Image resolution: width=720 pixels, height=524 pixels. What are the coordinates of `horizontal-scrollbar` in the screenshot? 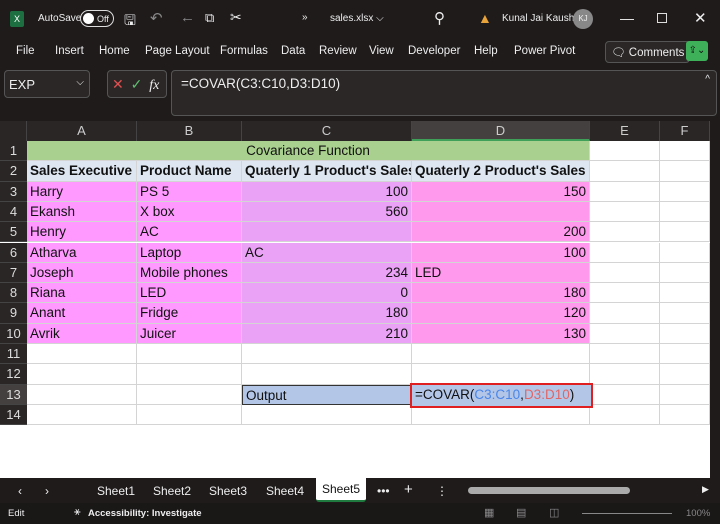 It's located at (549, 490).